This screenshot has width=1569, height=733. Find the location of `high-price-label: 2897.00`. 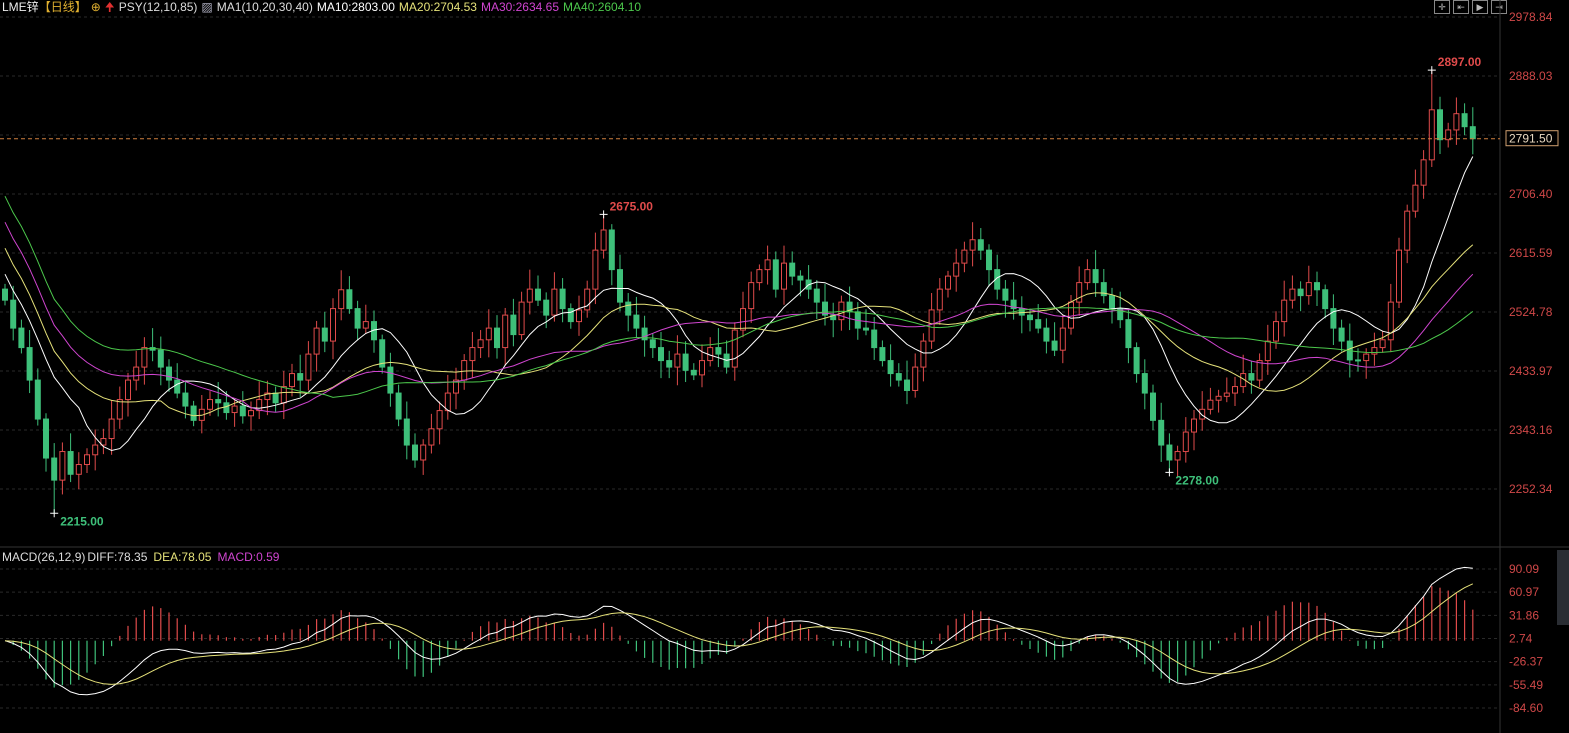

high-price-label: 2897.00 is located at coordinates (1460, 62).